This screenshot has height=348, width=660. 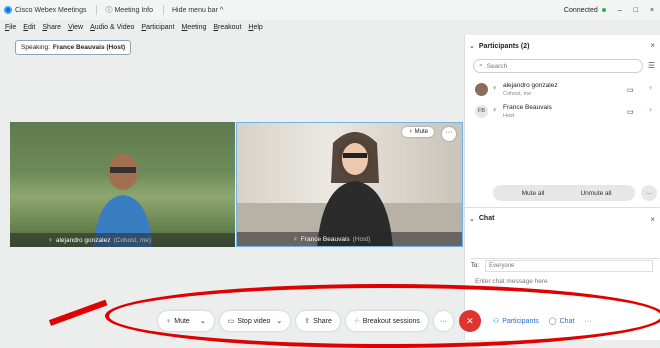 What do you see at coordinates (552, 321) in the screenshot?
I see `chat-icon: ◯` at bounding box center [552, 321].